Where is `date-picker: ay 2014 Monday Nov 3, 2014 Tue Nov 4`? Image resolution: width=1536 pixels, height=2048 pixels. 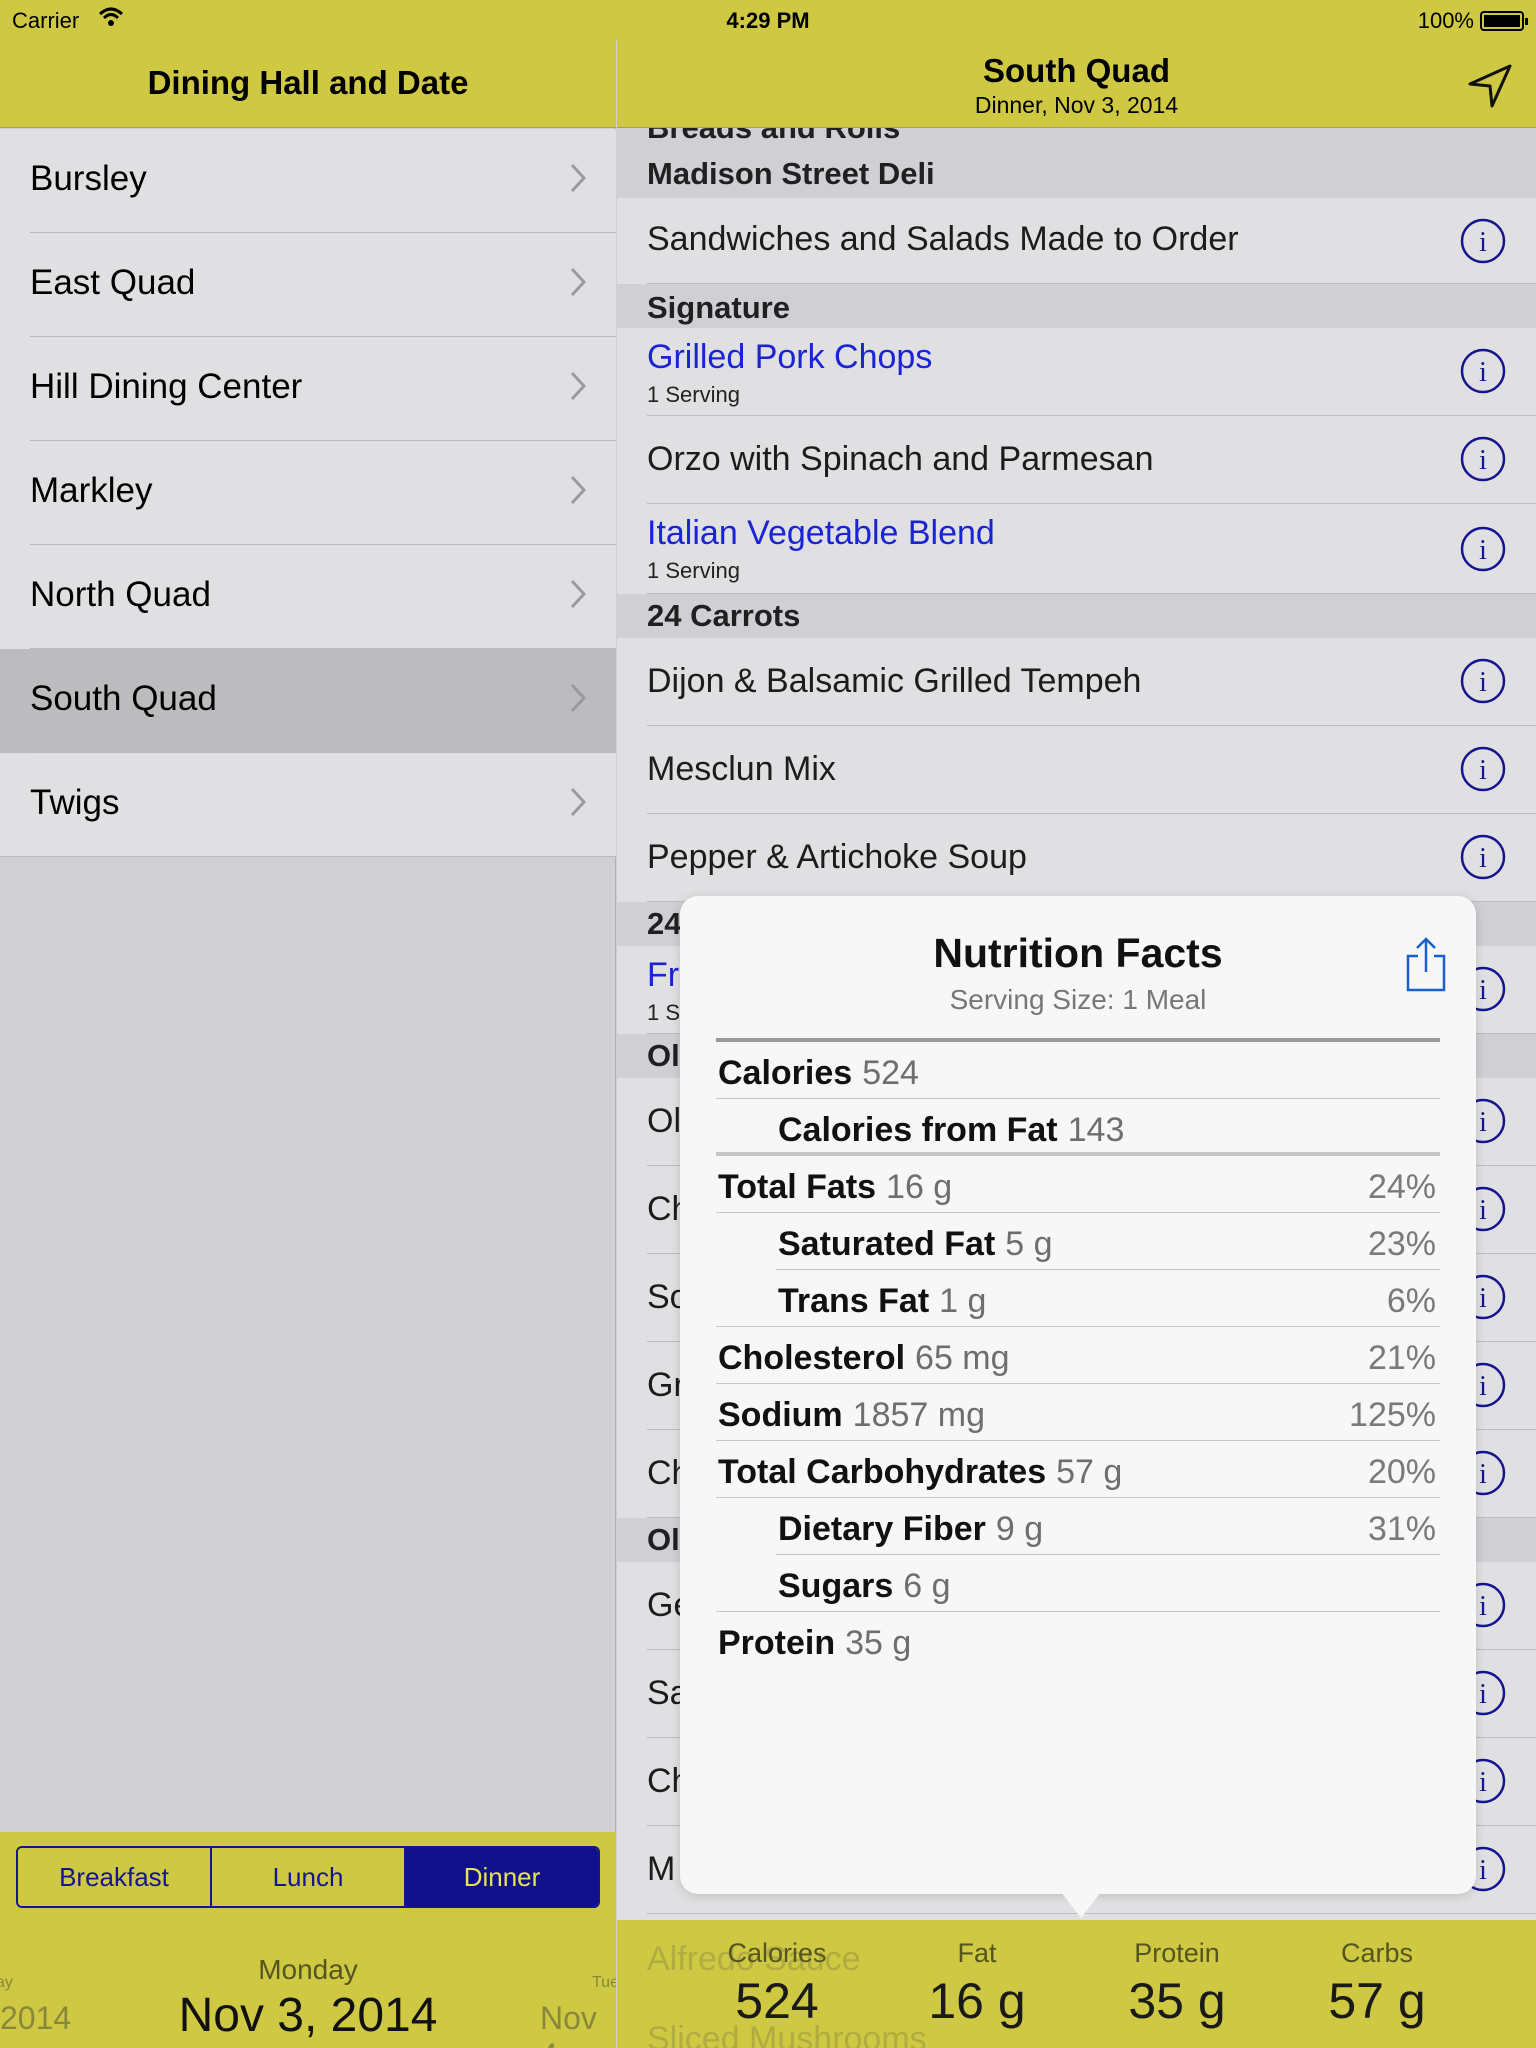
date-picker: ay 2014 Monday Nov 3, 2014 Tue Nov 4 is located at coordinates (308, 1990).